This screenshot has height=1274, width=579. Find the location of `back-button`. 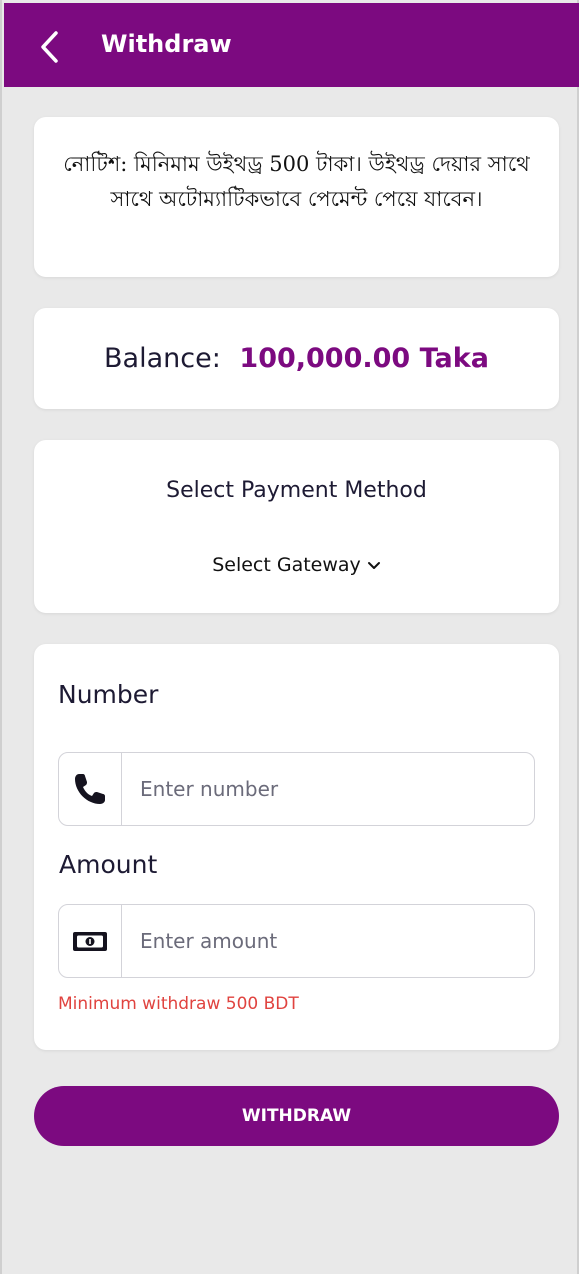

back-button is located at coordinates (52, 47).